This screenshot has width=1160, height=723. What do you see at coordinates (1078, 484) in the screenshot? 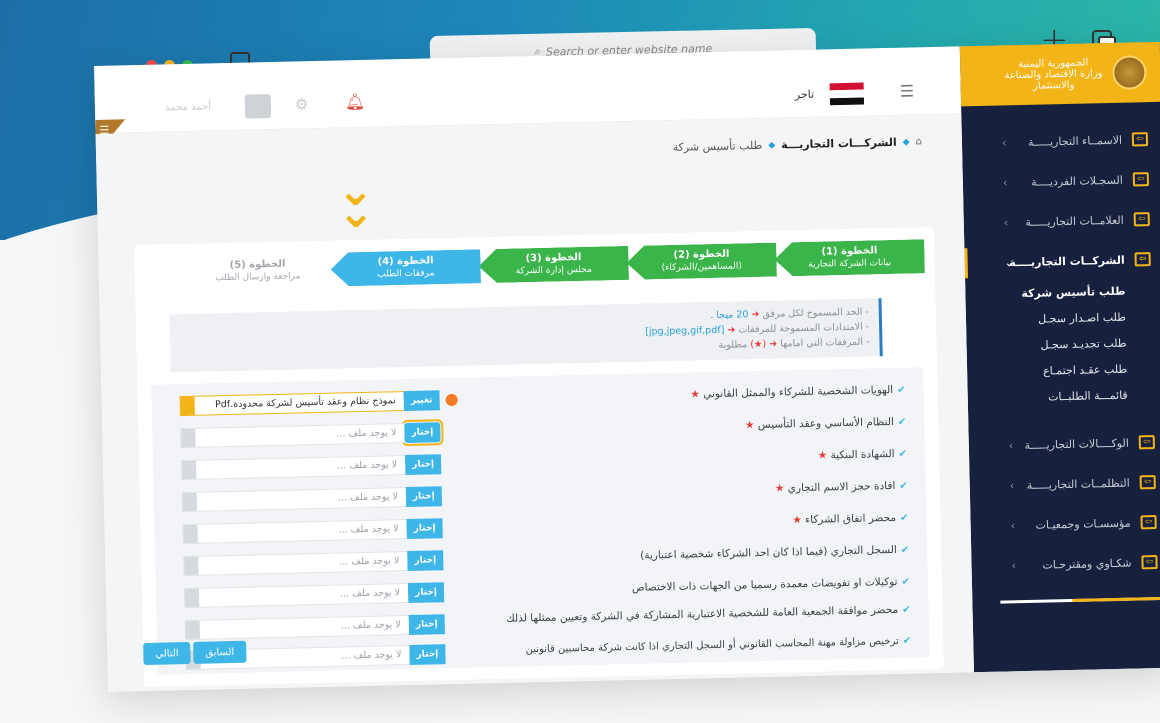
I see `sidebar-item-label: التظلمــات التجاريـــــة` at bounding box center [1078, 484].